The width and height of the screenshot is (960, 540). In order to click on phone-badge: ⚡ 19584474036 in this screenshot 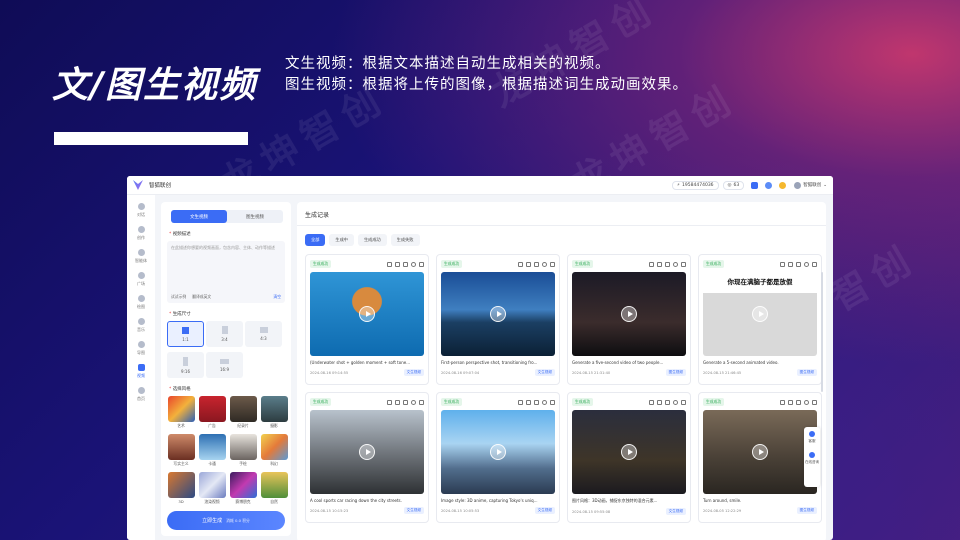, I will do `click(695, 185)`.